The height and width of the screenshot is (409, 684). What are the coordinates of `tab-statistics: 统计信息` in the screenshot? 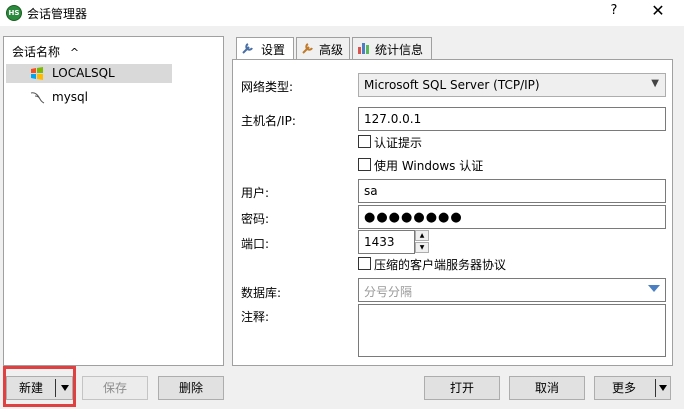 It's located at (392, 48).